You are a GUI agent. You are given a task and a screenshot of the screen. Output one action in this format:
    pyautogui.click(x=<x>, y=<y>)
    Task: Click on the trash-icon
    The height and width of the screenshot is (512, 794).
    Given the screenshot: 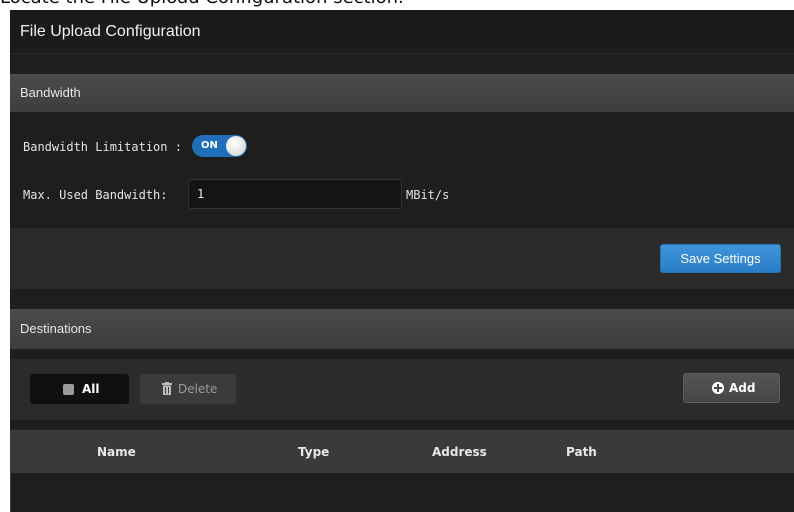 What is the action you would take?
    pyautogui.click(x=167, y=388)
    